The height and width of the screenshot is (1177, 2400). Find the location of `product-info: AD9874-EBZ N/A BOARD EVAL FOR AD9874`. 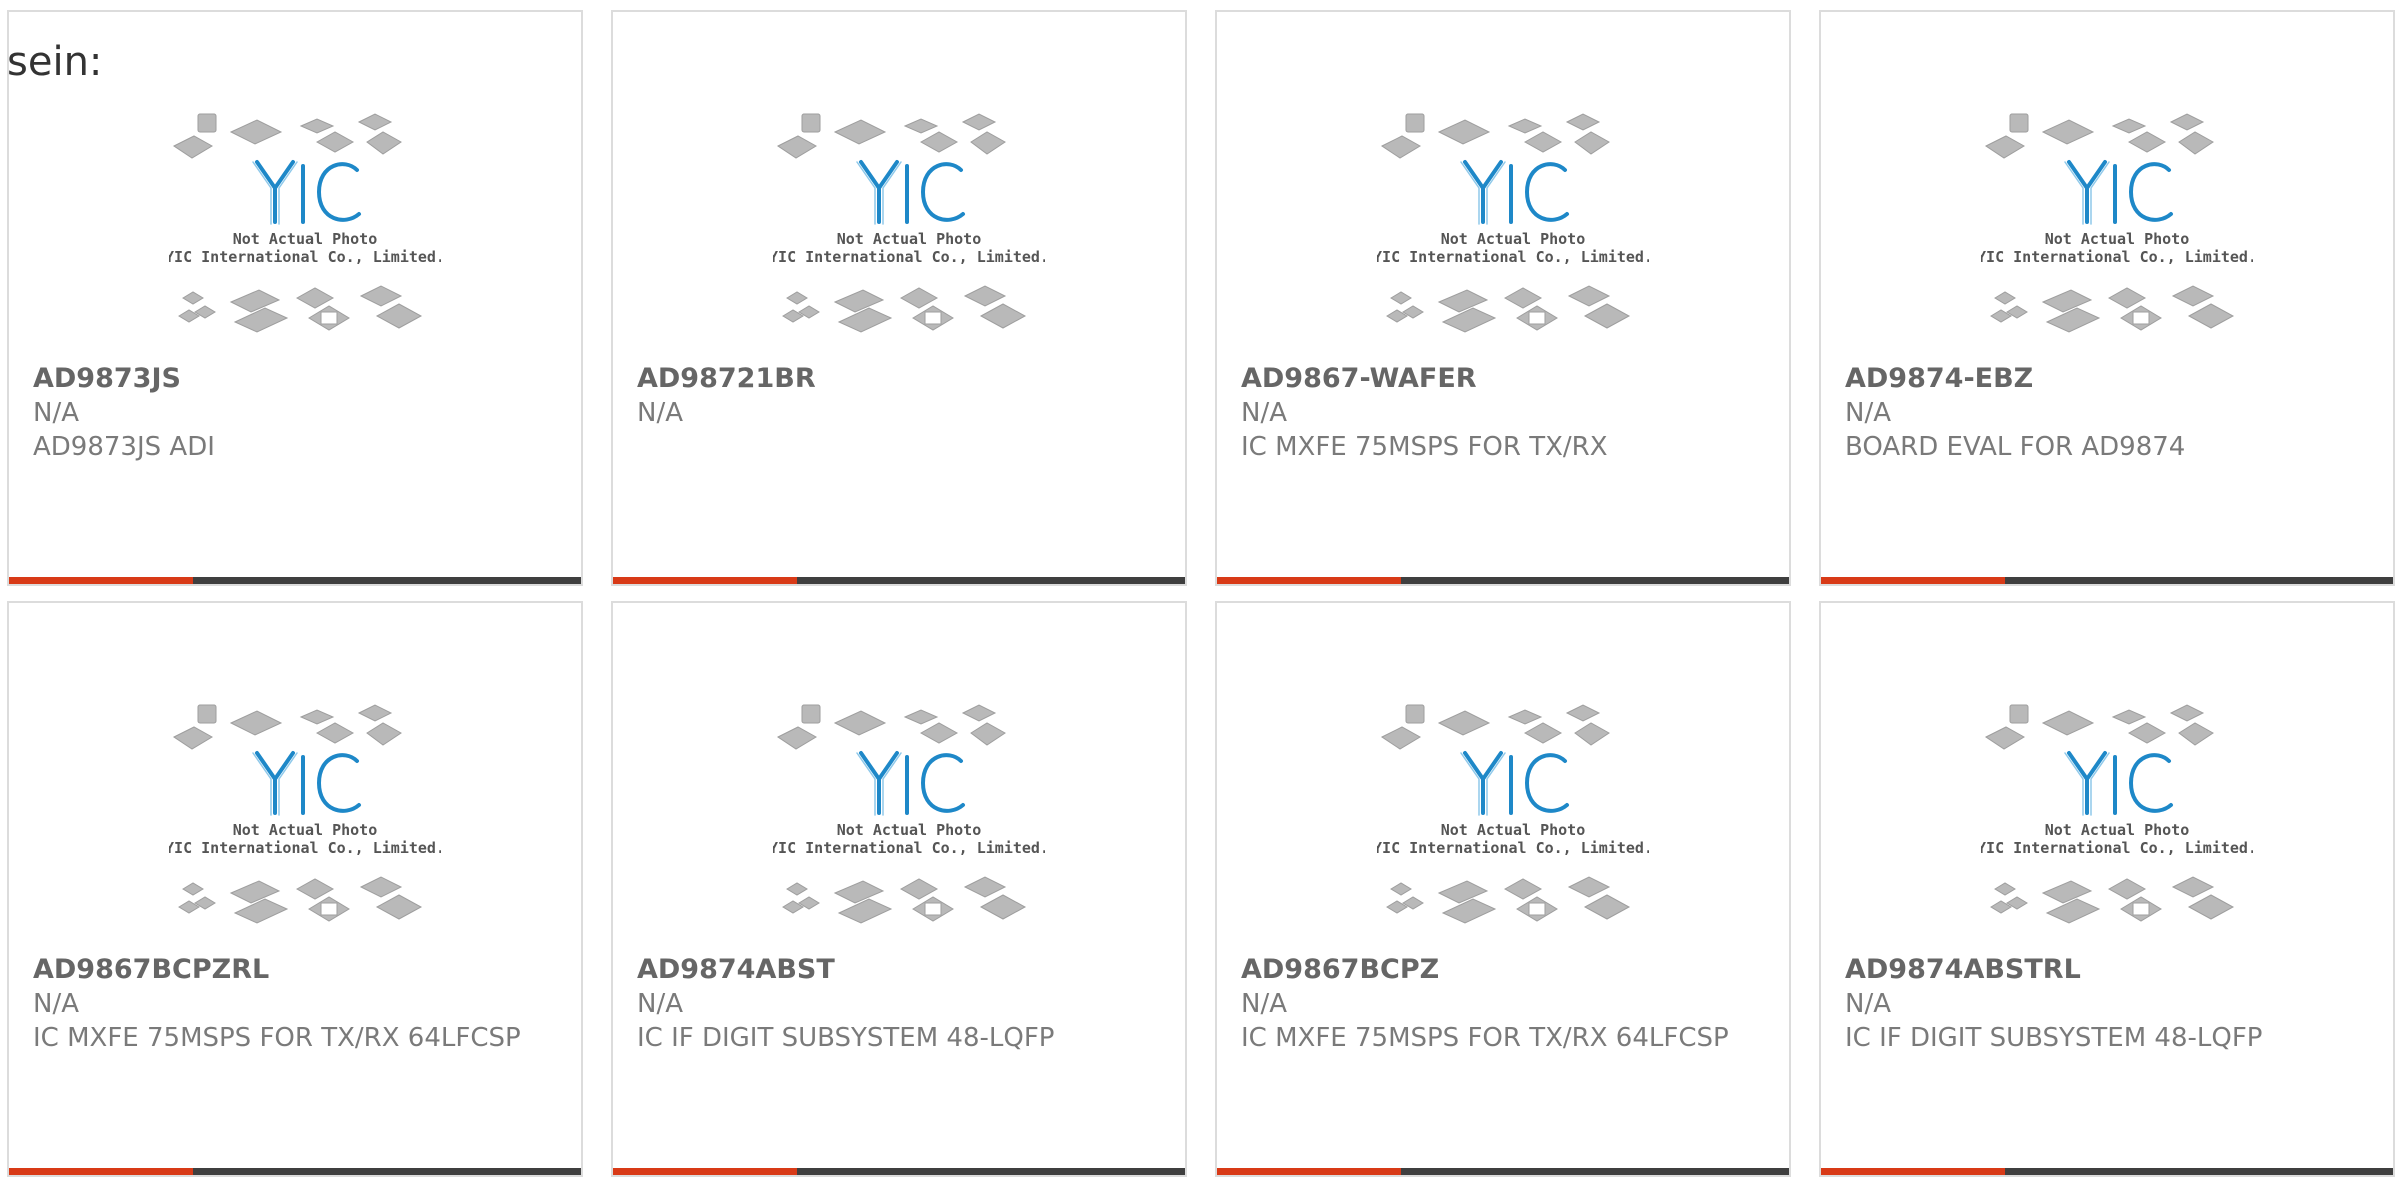

product-info: AD9874-EBZ N/A BOARD EVAL FOR AD9874 is located at coordinates (2107, 413).